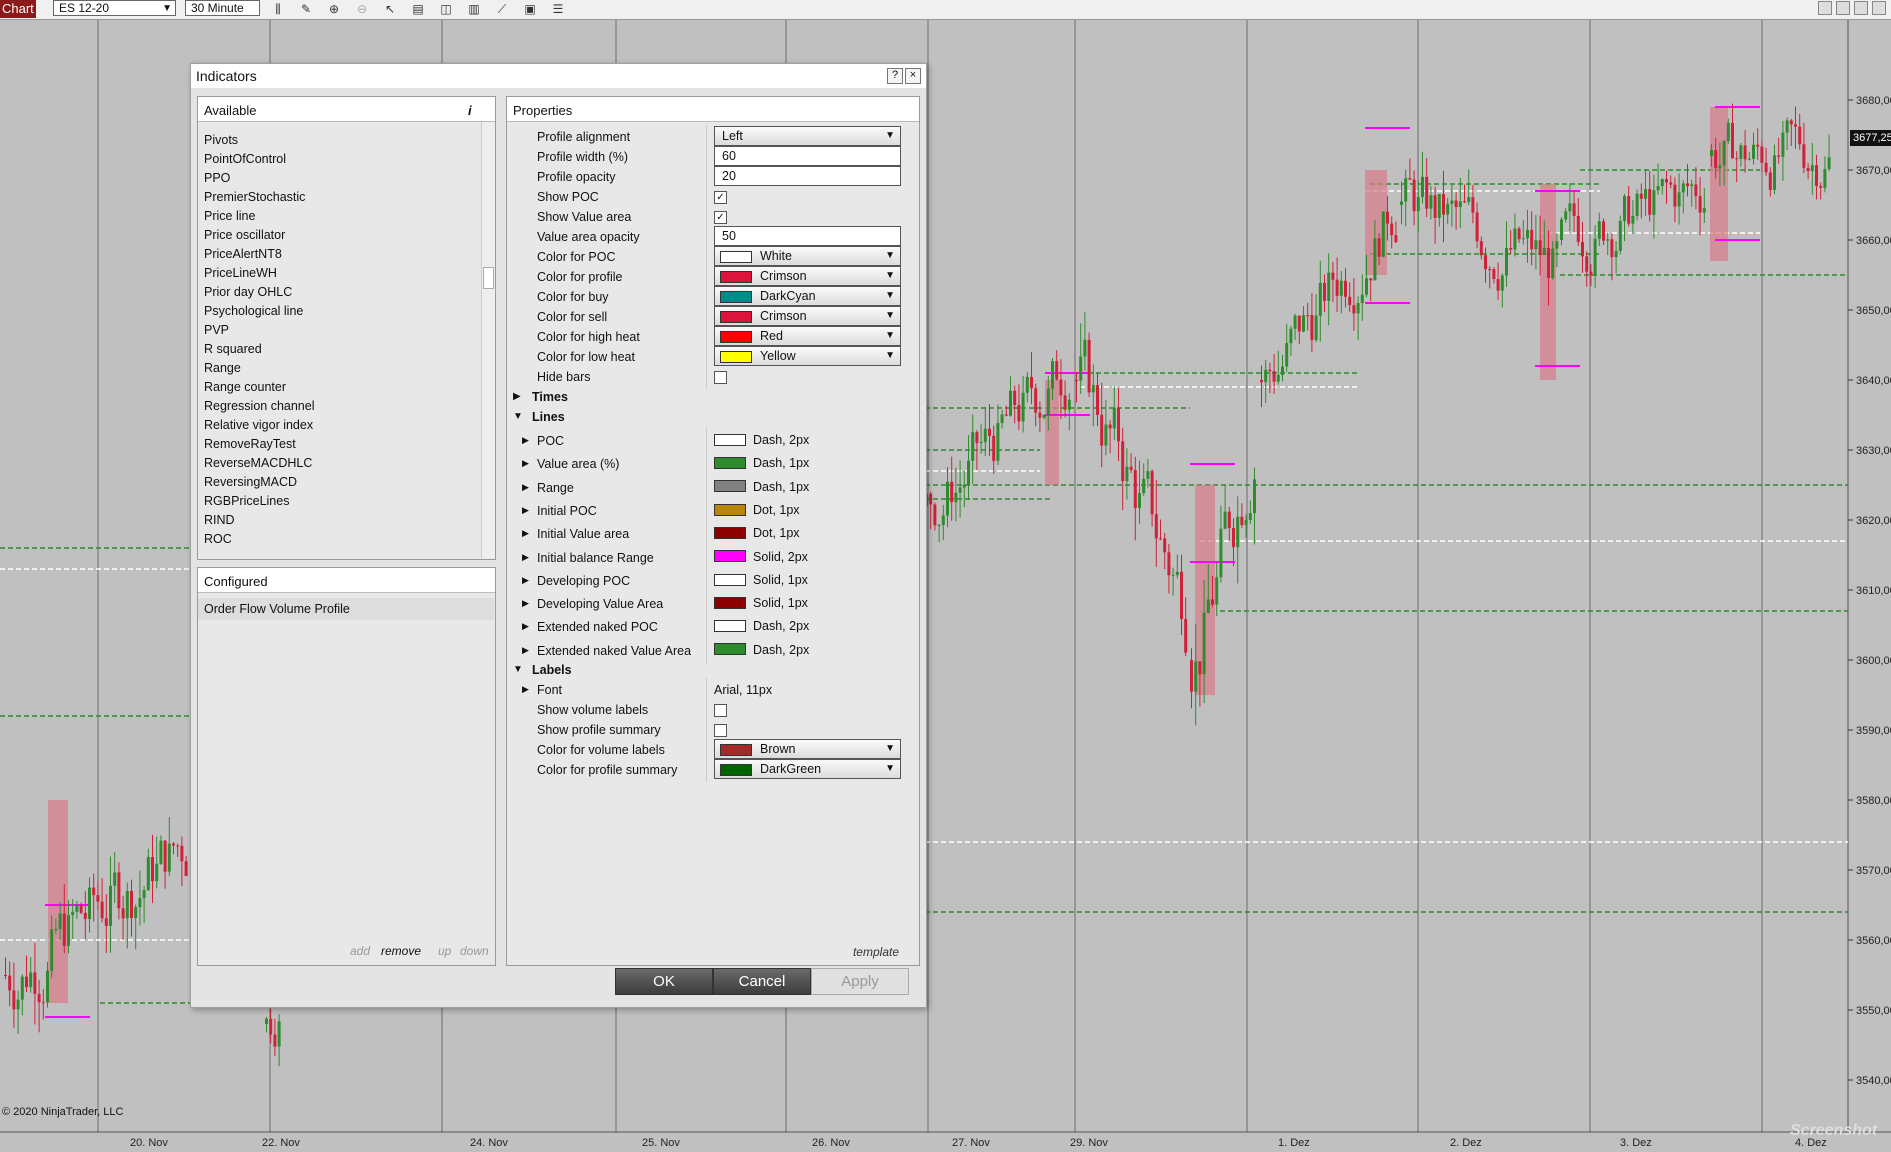 The height and width of the screenshot is (1152, 1891). I want to click on maximize-icon, so click(1843, 8).